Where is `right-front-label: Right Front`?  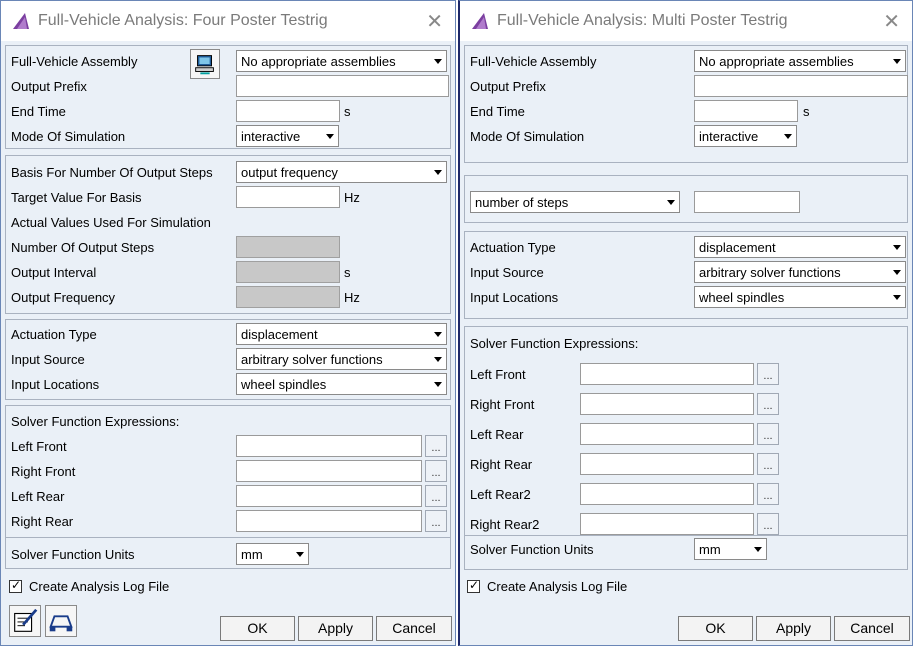
right-front-label: Right Front is located at coordinates (43, 471).